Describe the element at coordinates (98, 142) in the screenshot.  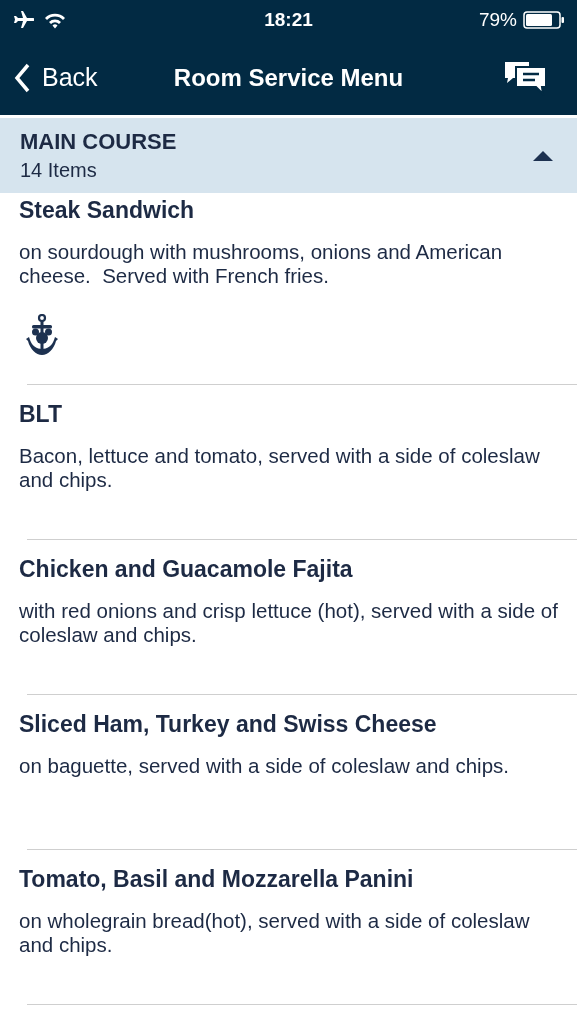
I see `section-title: MAIN COURSE` at that location.